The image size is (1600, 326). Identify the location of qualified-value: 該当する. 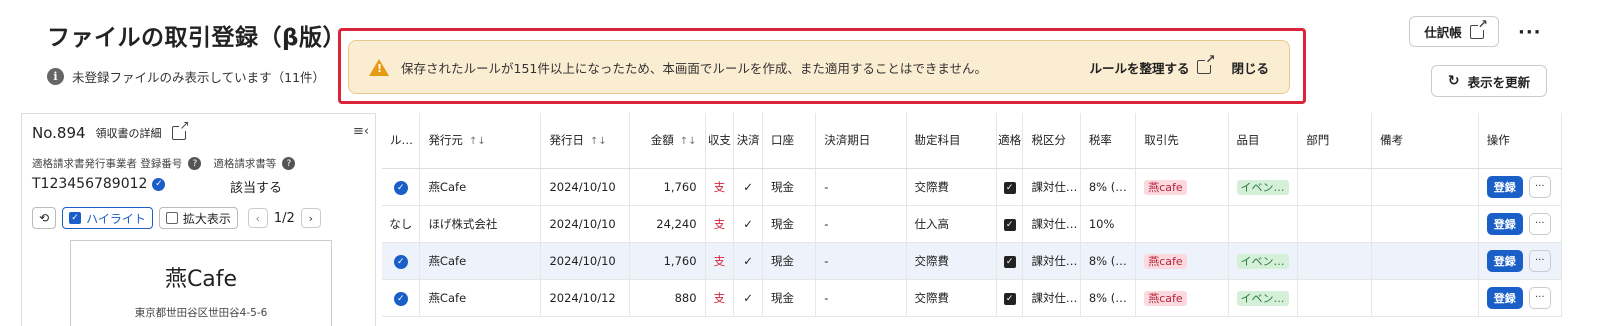
(256, 188).